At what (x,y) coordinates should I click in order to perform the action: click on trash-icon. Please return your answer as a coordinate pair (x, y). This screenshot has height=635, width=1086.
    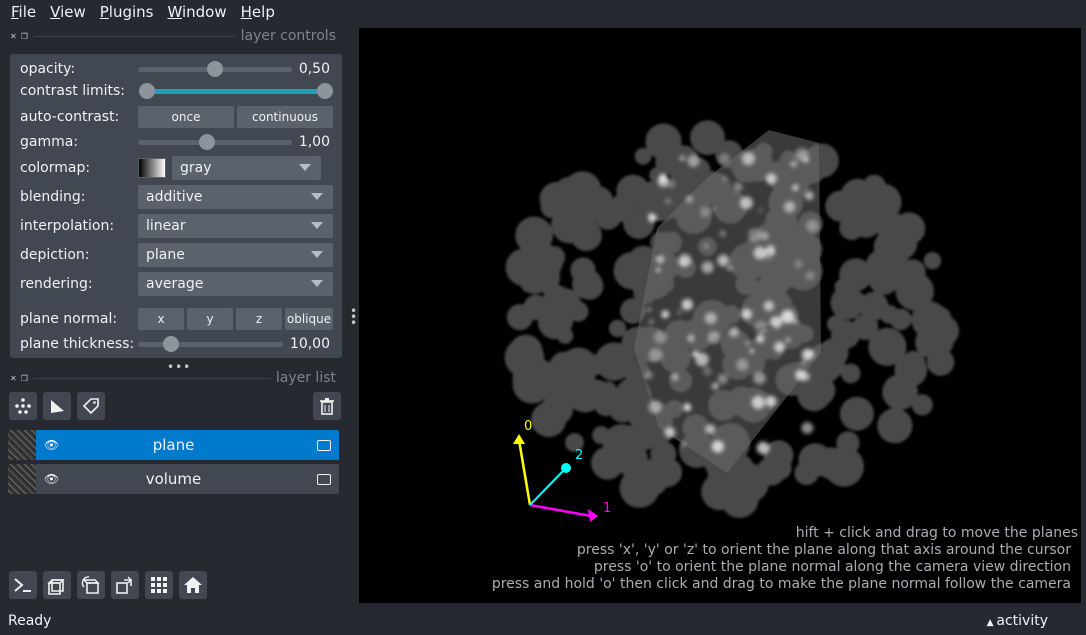
    Looking at the image, I should click on (327, 406).